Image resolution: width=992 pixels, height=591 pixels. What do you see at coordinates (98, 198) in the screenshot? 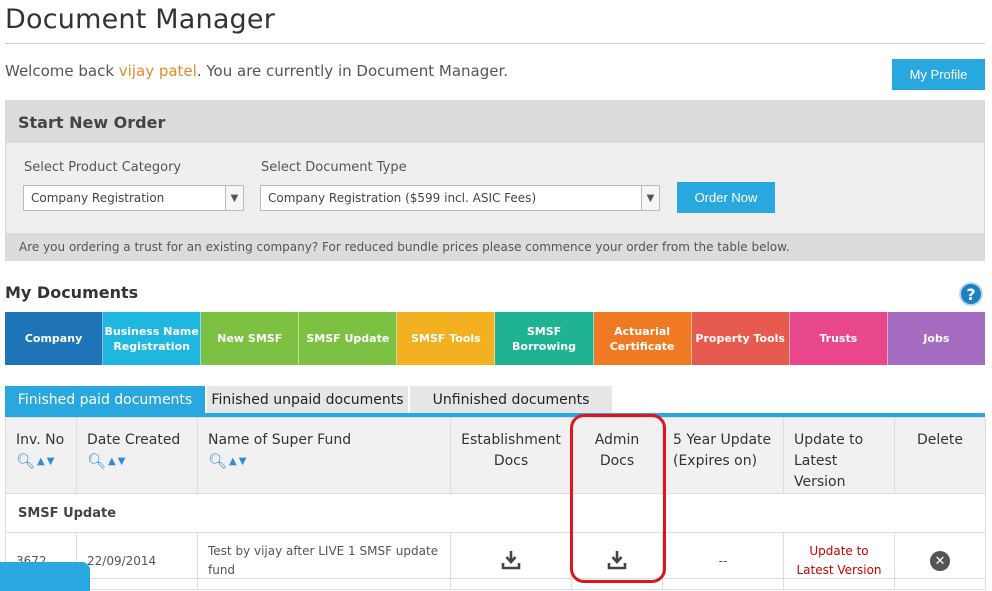
I see `product-category-value: Company Registration` at bounding box center [98, 198].